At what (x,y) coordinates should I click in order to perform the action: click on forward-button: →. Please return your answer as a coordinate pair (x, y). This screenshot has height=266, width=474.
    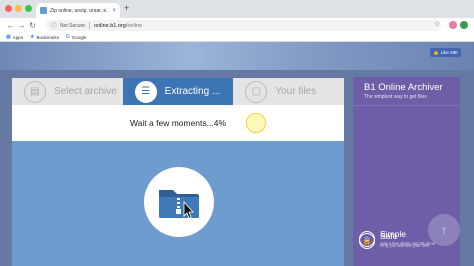
    Looking at the image, I should click on (21, 25).